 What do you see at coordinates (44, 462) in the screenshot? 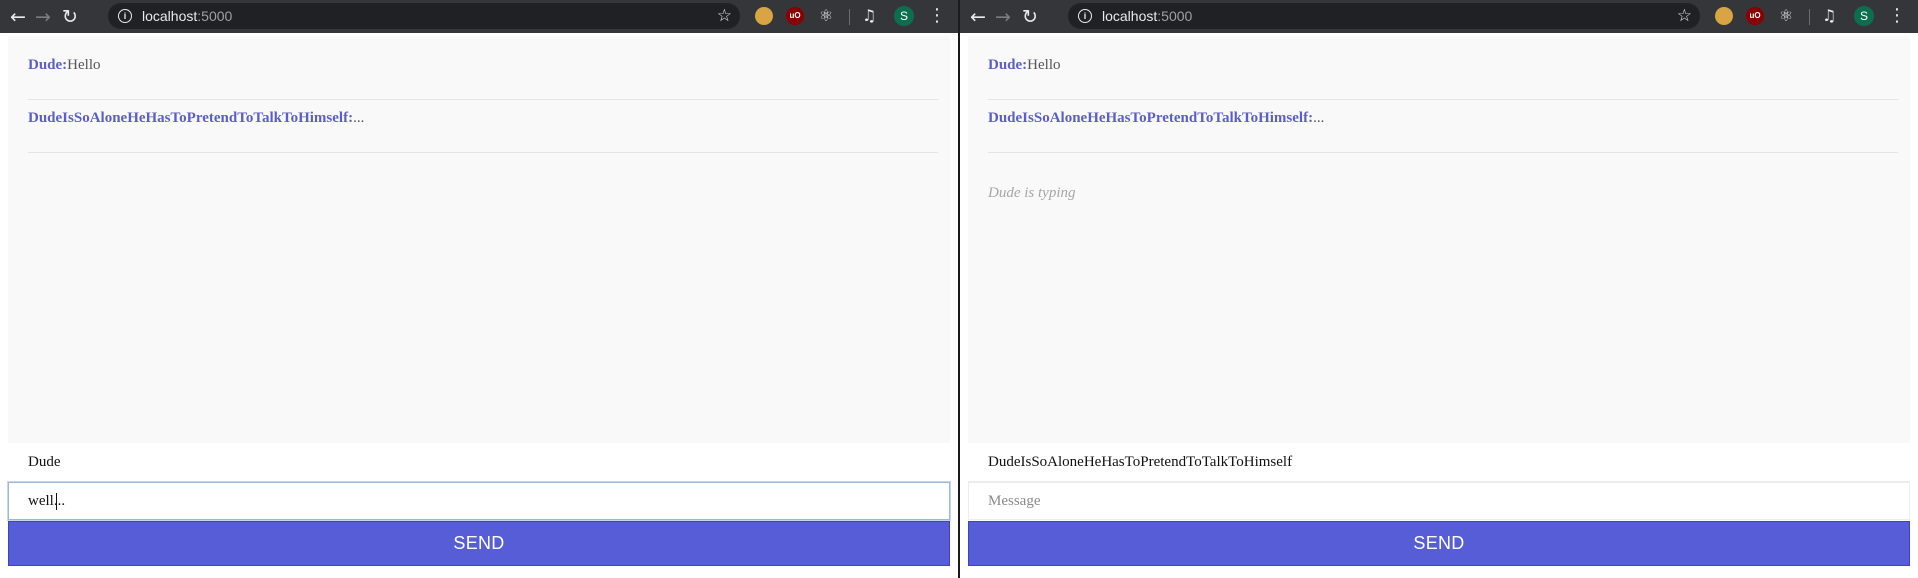
I see `username-text: Dude` at bounding box center [44, 462].